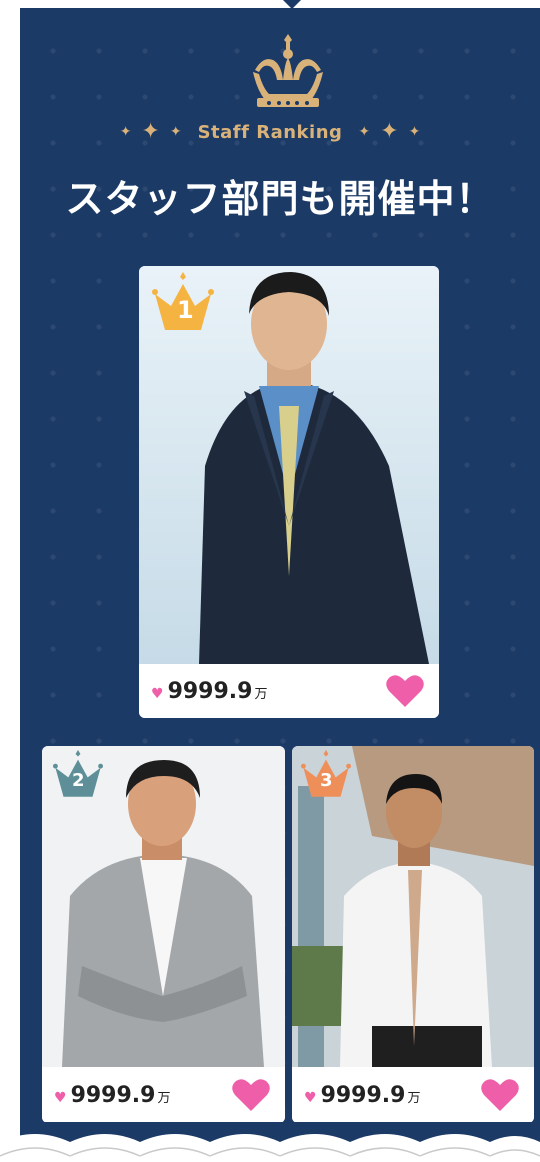 The width and height of the screenshot is (540, 1162). I want to click on wave-divider, so click(270, 1142).